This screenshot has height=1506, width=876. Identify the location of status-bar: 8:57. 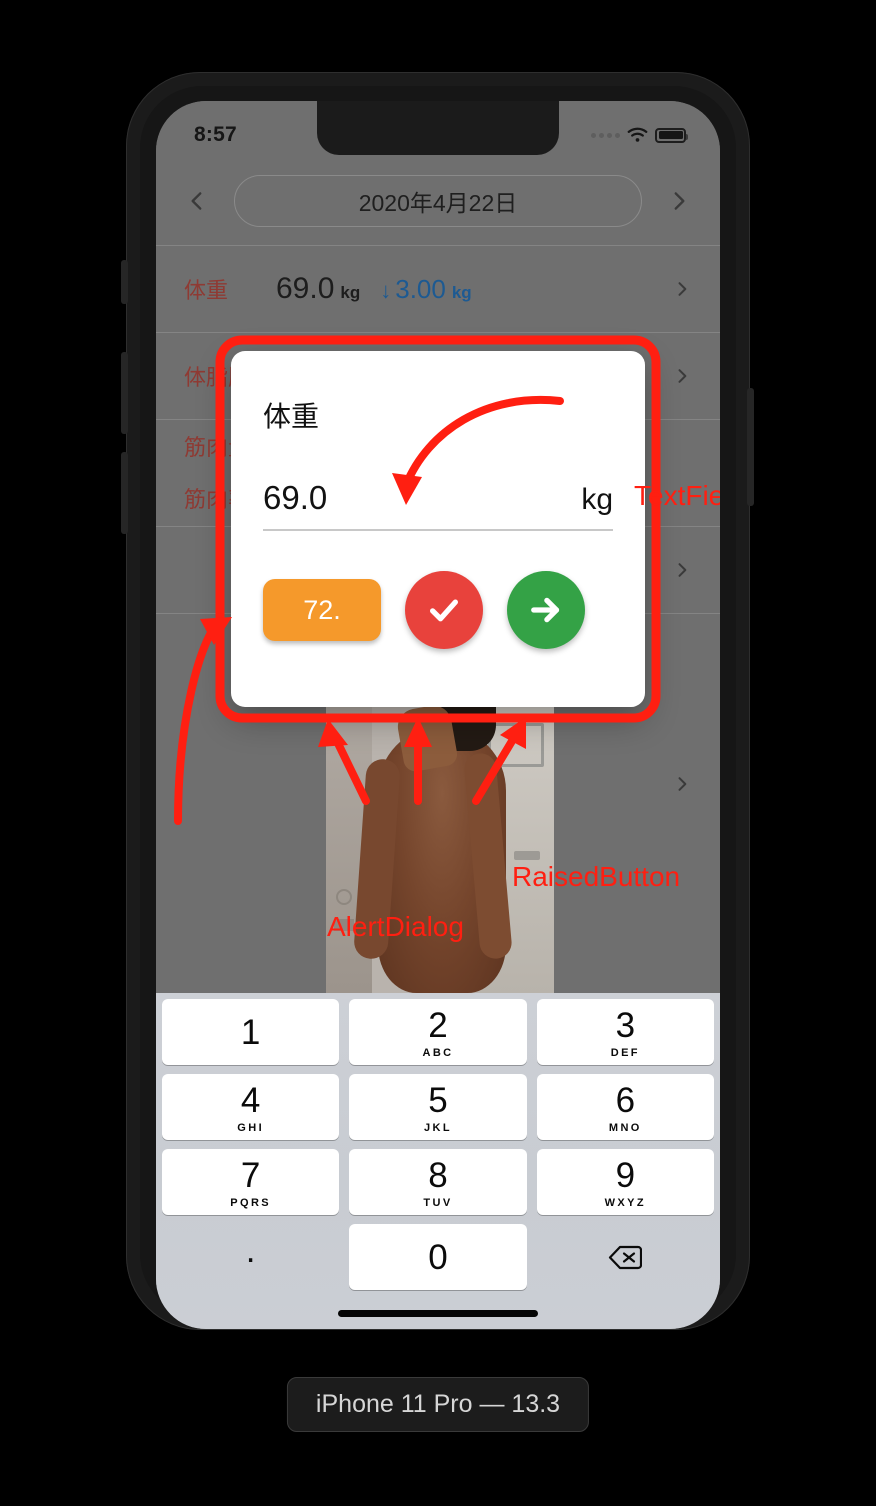
(438, 129).